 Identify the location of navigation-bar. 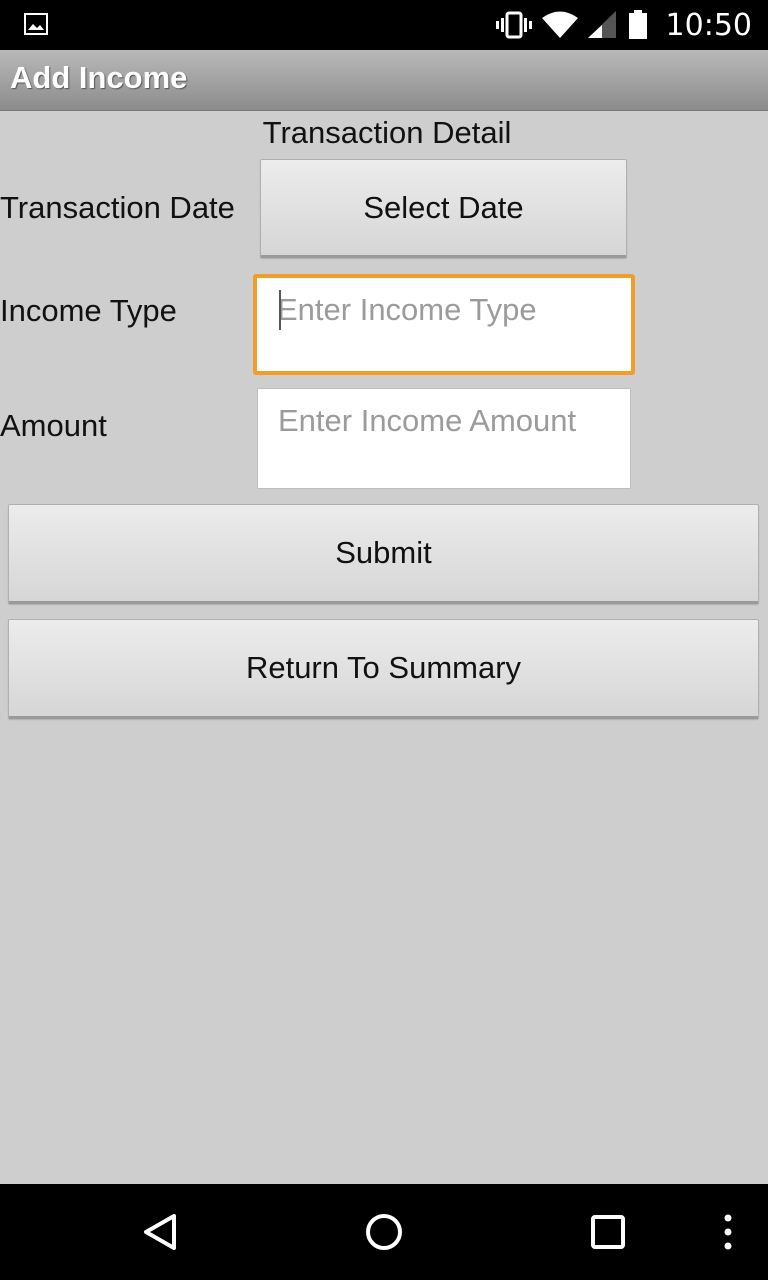
(384, 1232).